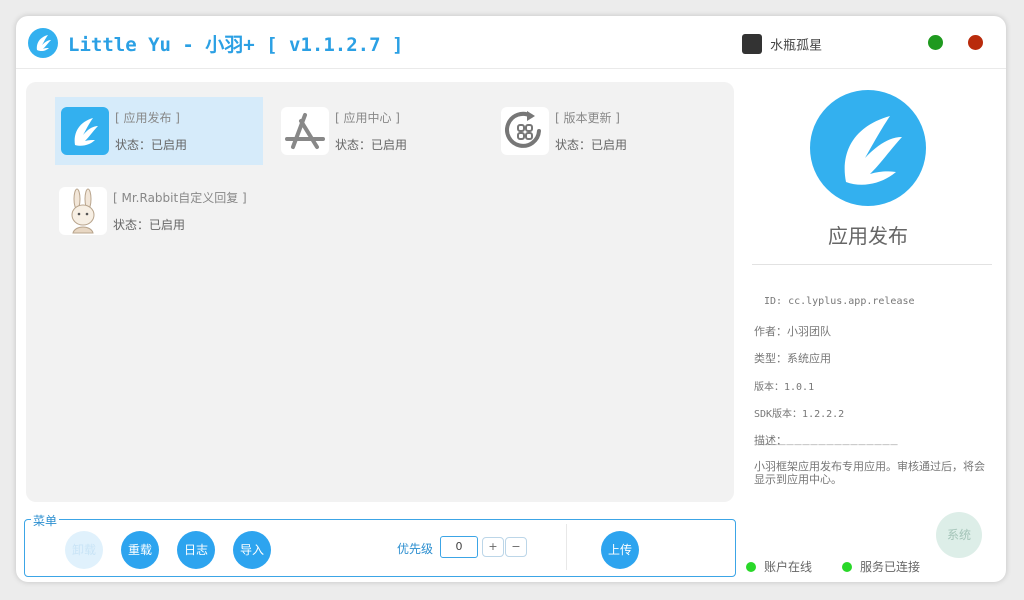 The height and width of the screenshot is (600, 1024). Describe the element at coordinates (367, 118) in the screenshot. I see `app-name: [ 应用中心 ]` at that location.